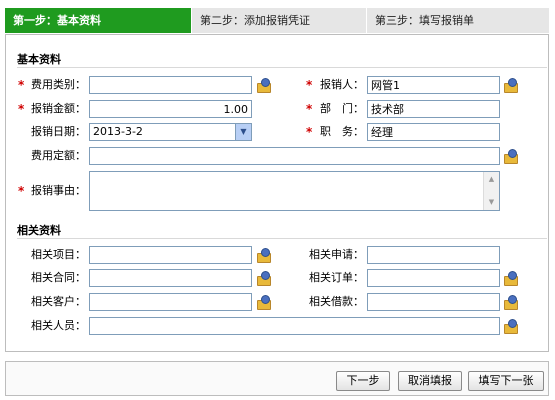 The height and width of the screenshot is (400, 555). Describe the element at coordinates (277, 378) in the screenshot. I see `action-bar: 下一步 取消填报 填写下一张` at that location.